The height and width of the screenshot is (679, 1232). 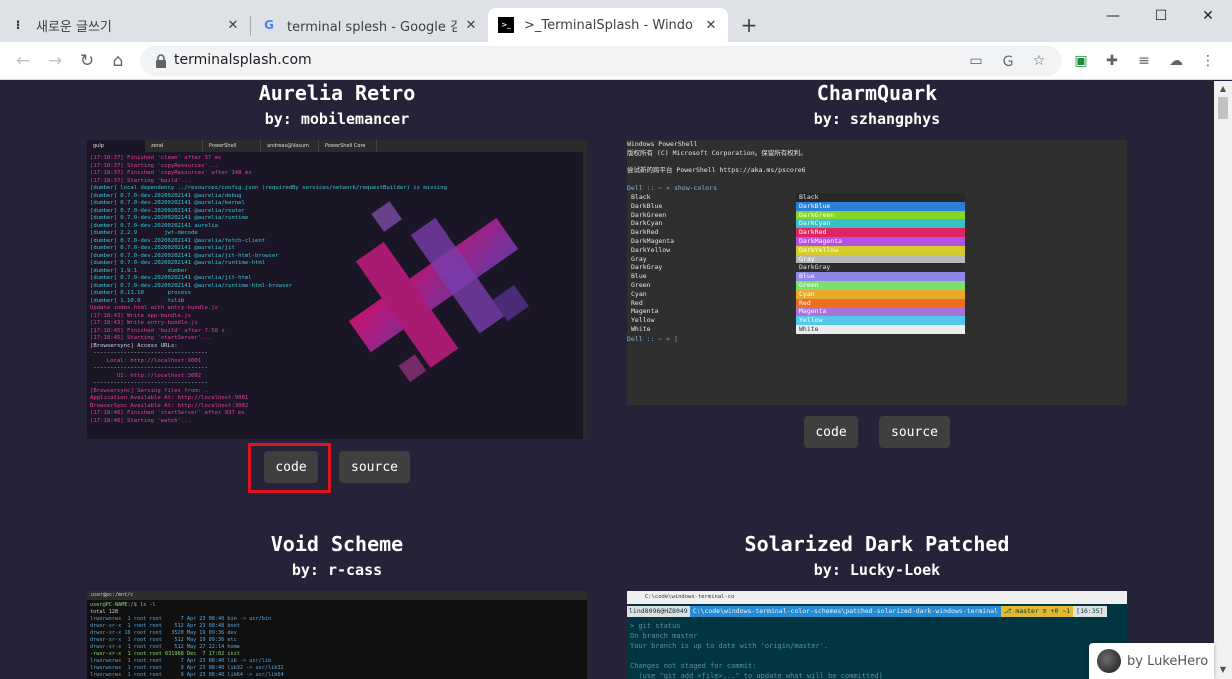 What do you see at coordinates (608, 25) in the screenshot?
I see `tab-terminalsplash: >_ >_TerminalSplash - Windows Te ✕` at bounding box center [608, 25].